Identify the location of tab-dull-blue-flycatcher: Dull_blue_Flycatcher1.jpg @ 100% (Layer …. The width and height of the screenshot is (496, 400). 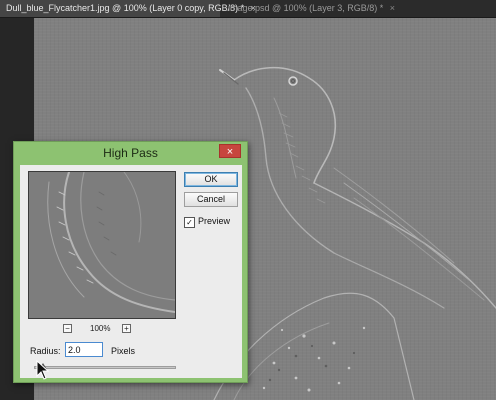
(128, 8).